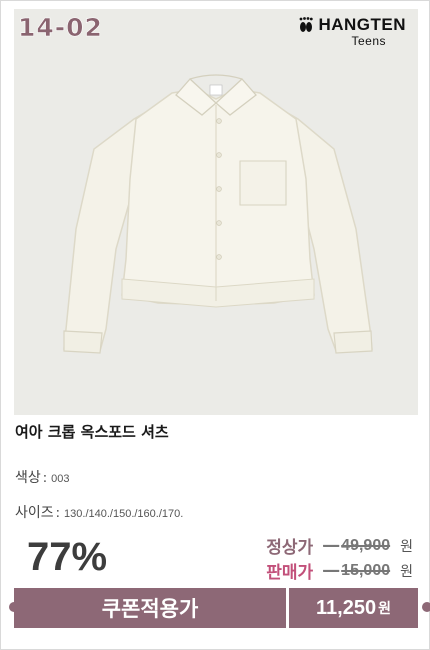  I want to click on bar-right-dot, so click(426, 607).